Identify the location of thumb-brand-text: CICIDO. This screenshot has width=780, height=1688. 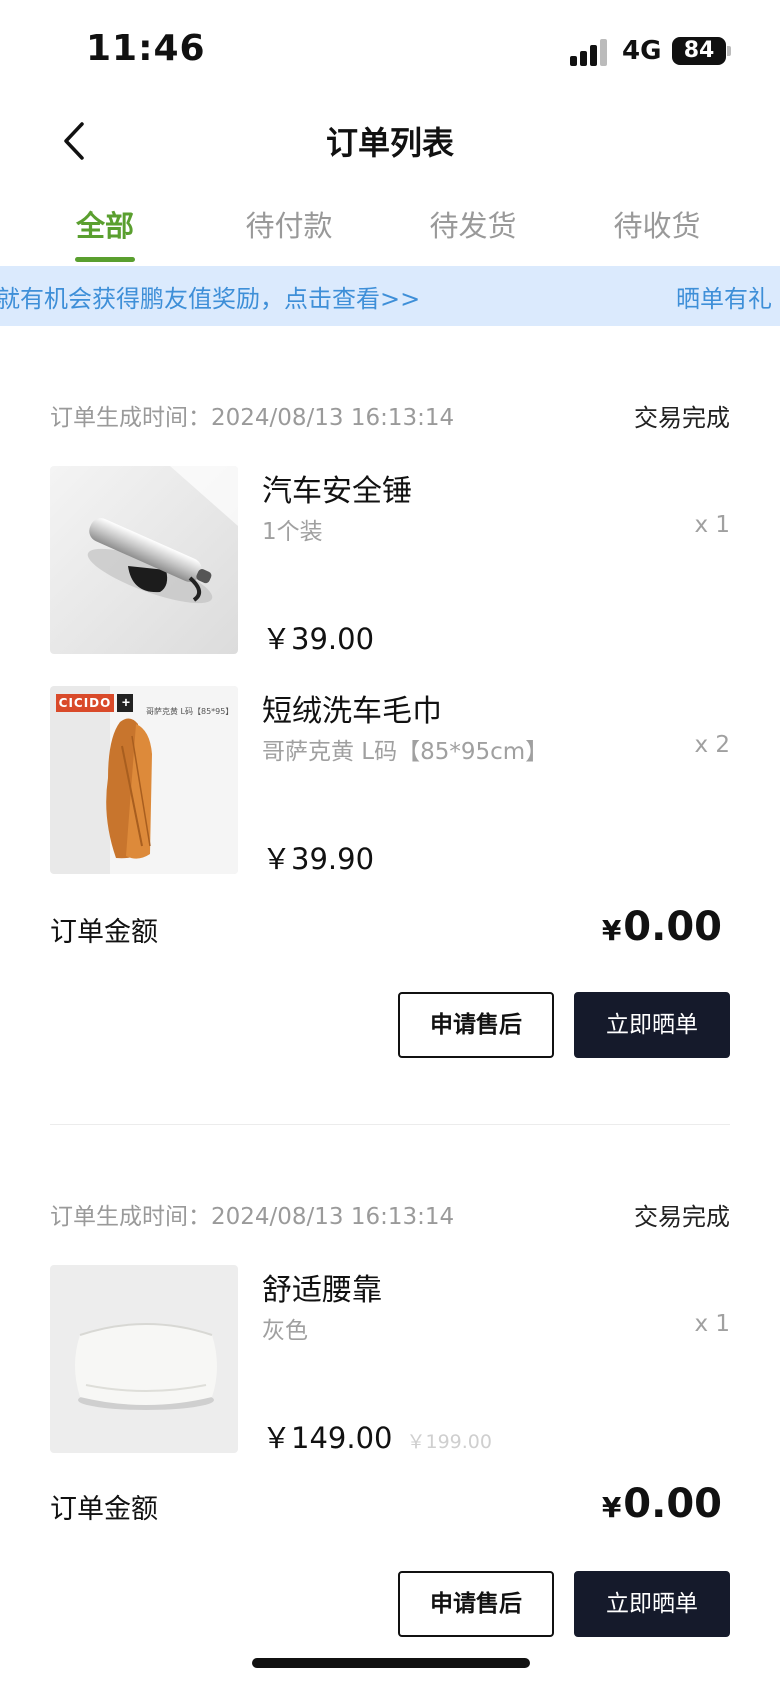
(85, 703).